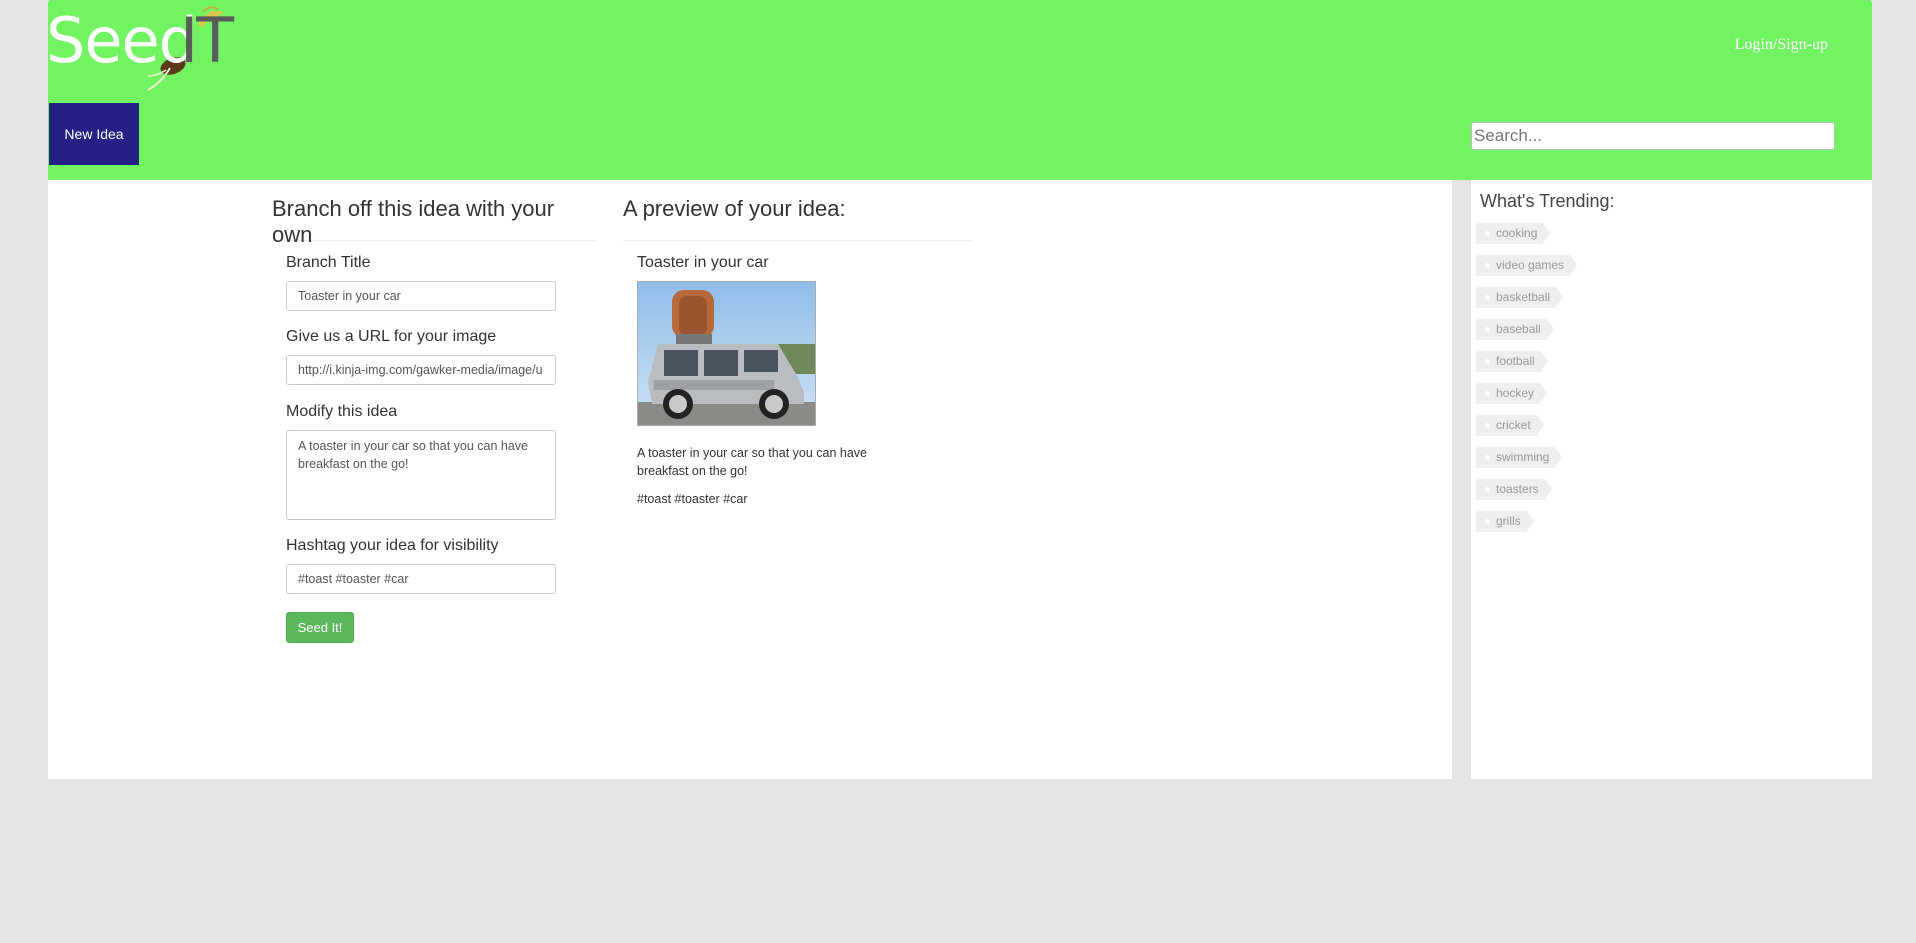 The image size is (1916, 943). Describe the element at coordinates (1512, 393) in the screenshot. I see `trending-tag: hockey` at that location.